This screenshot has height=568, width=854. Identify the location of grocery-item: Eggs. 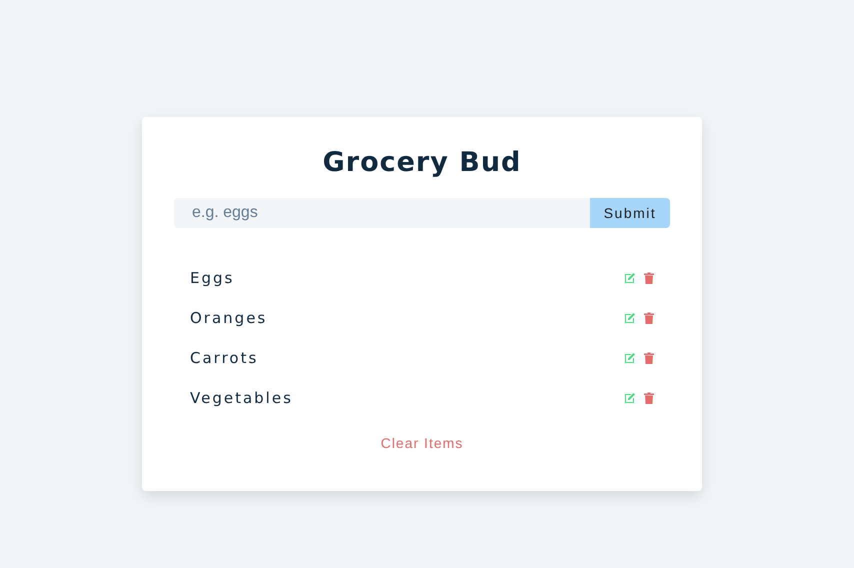
(212, 278).